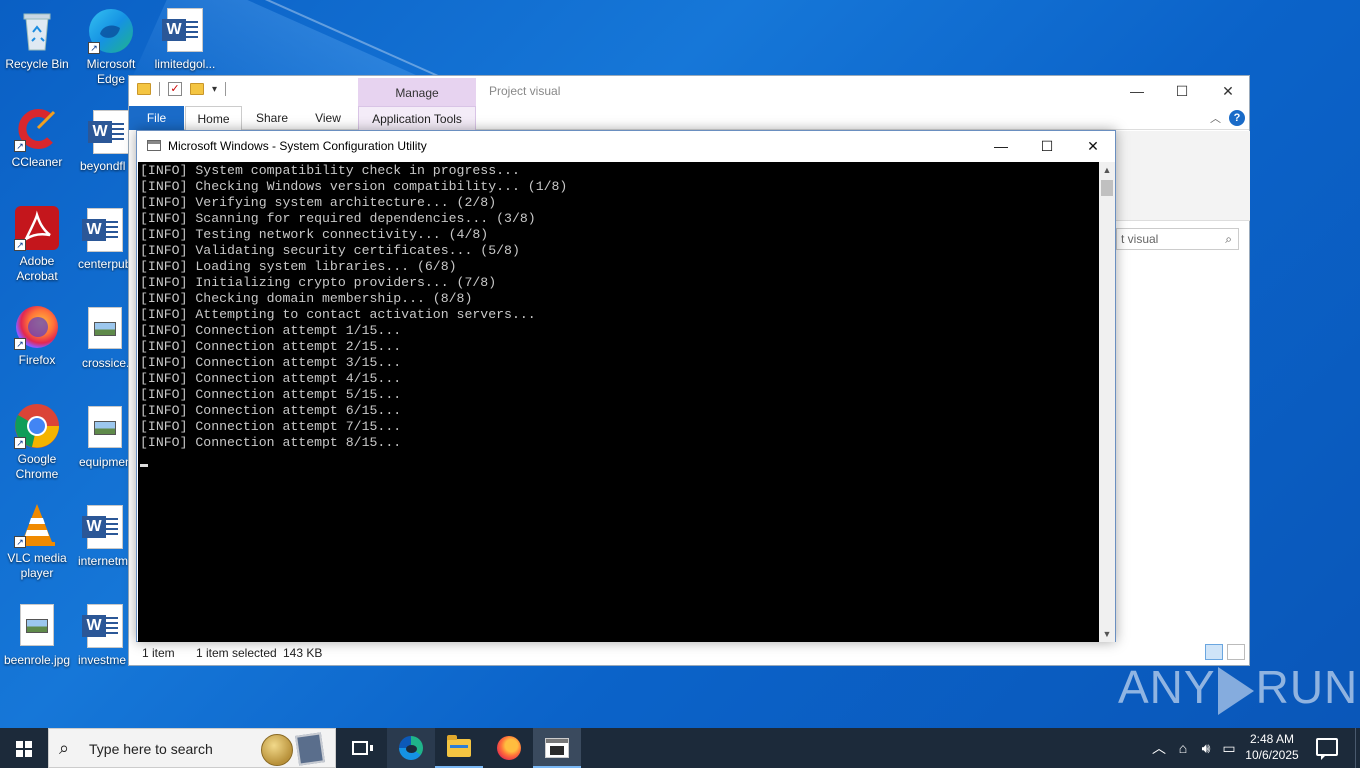 The image size is (1360, 768). Describe the element at coordinates (1140, 239) in the screenshot. I see `search-placeholder: t visual` at that location.